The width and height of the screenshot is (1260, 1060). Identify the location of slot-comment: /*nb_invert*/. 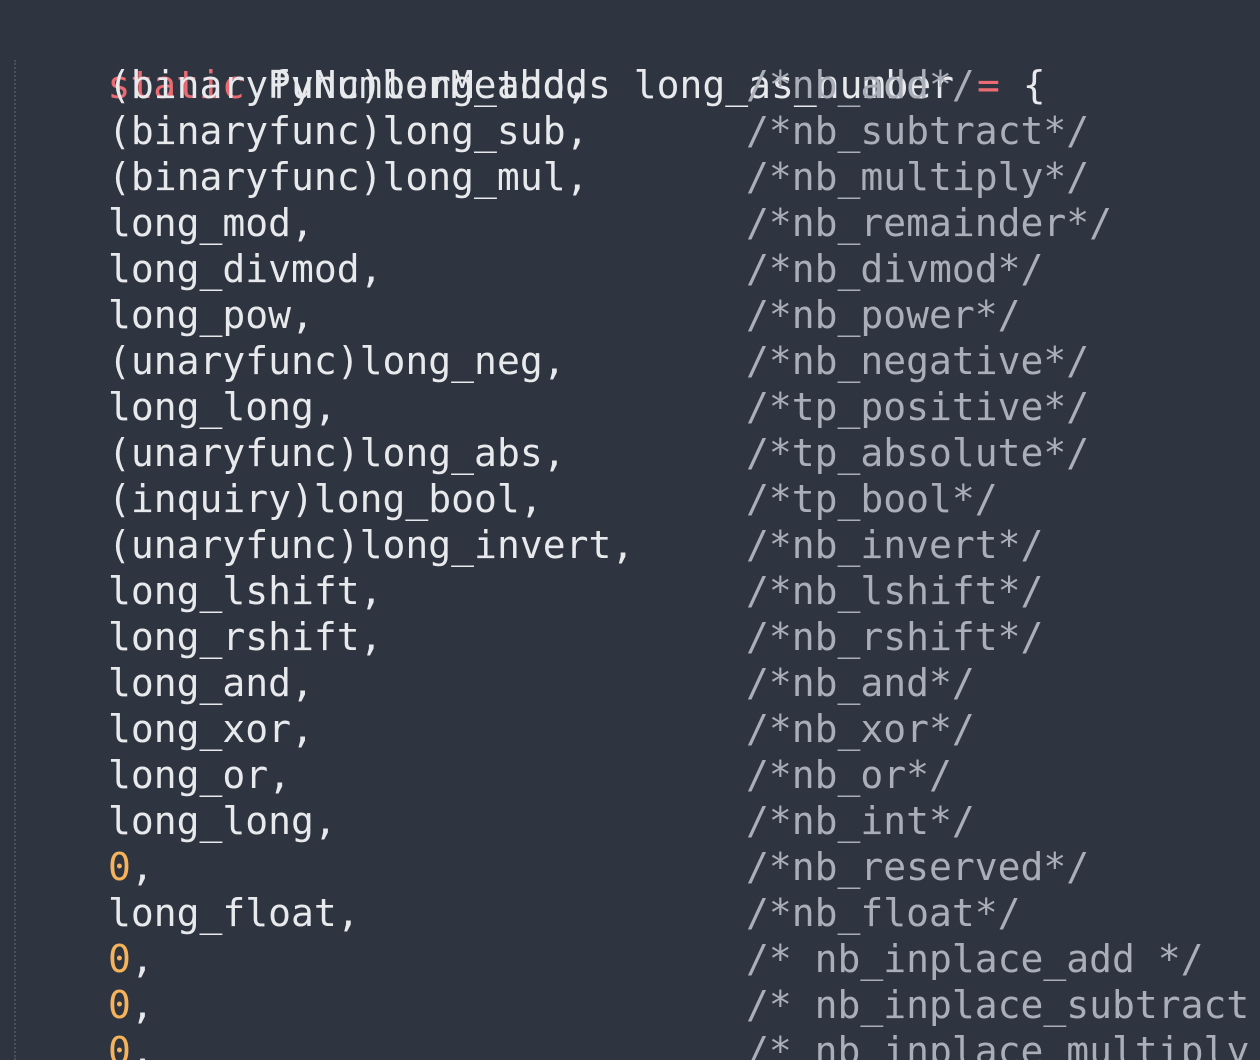
(895, 545).